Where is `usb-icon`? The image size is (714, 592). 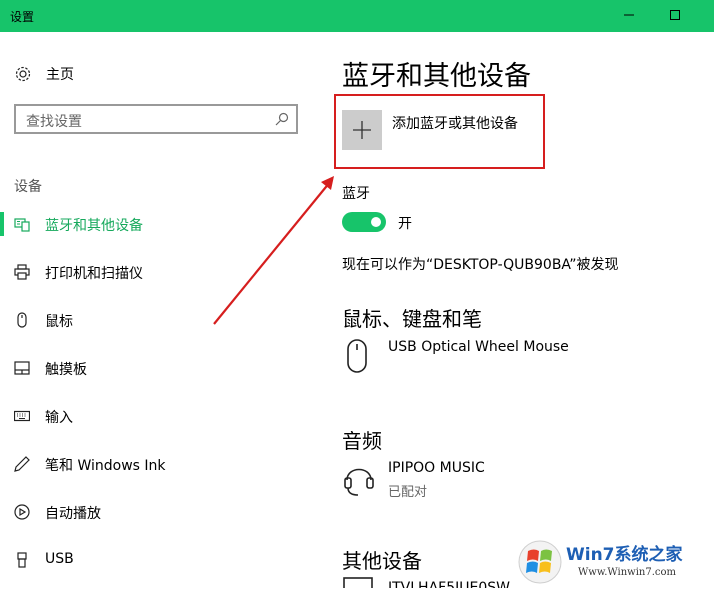 usb-icon is located at coordinates (22, 560).